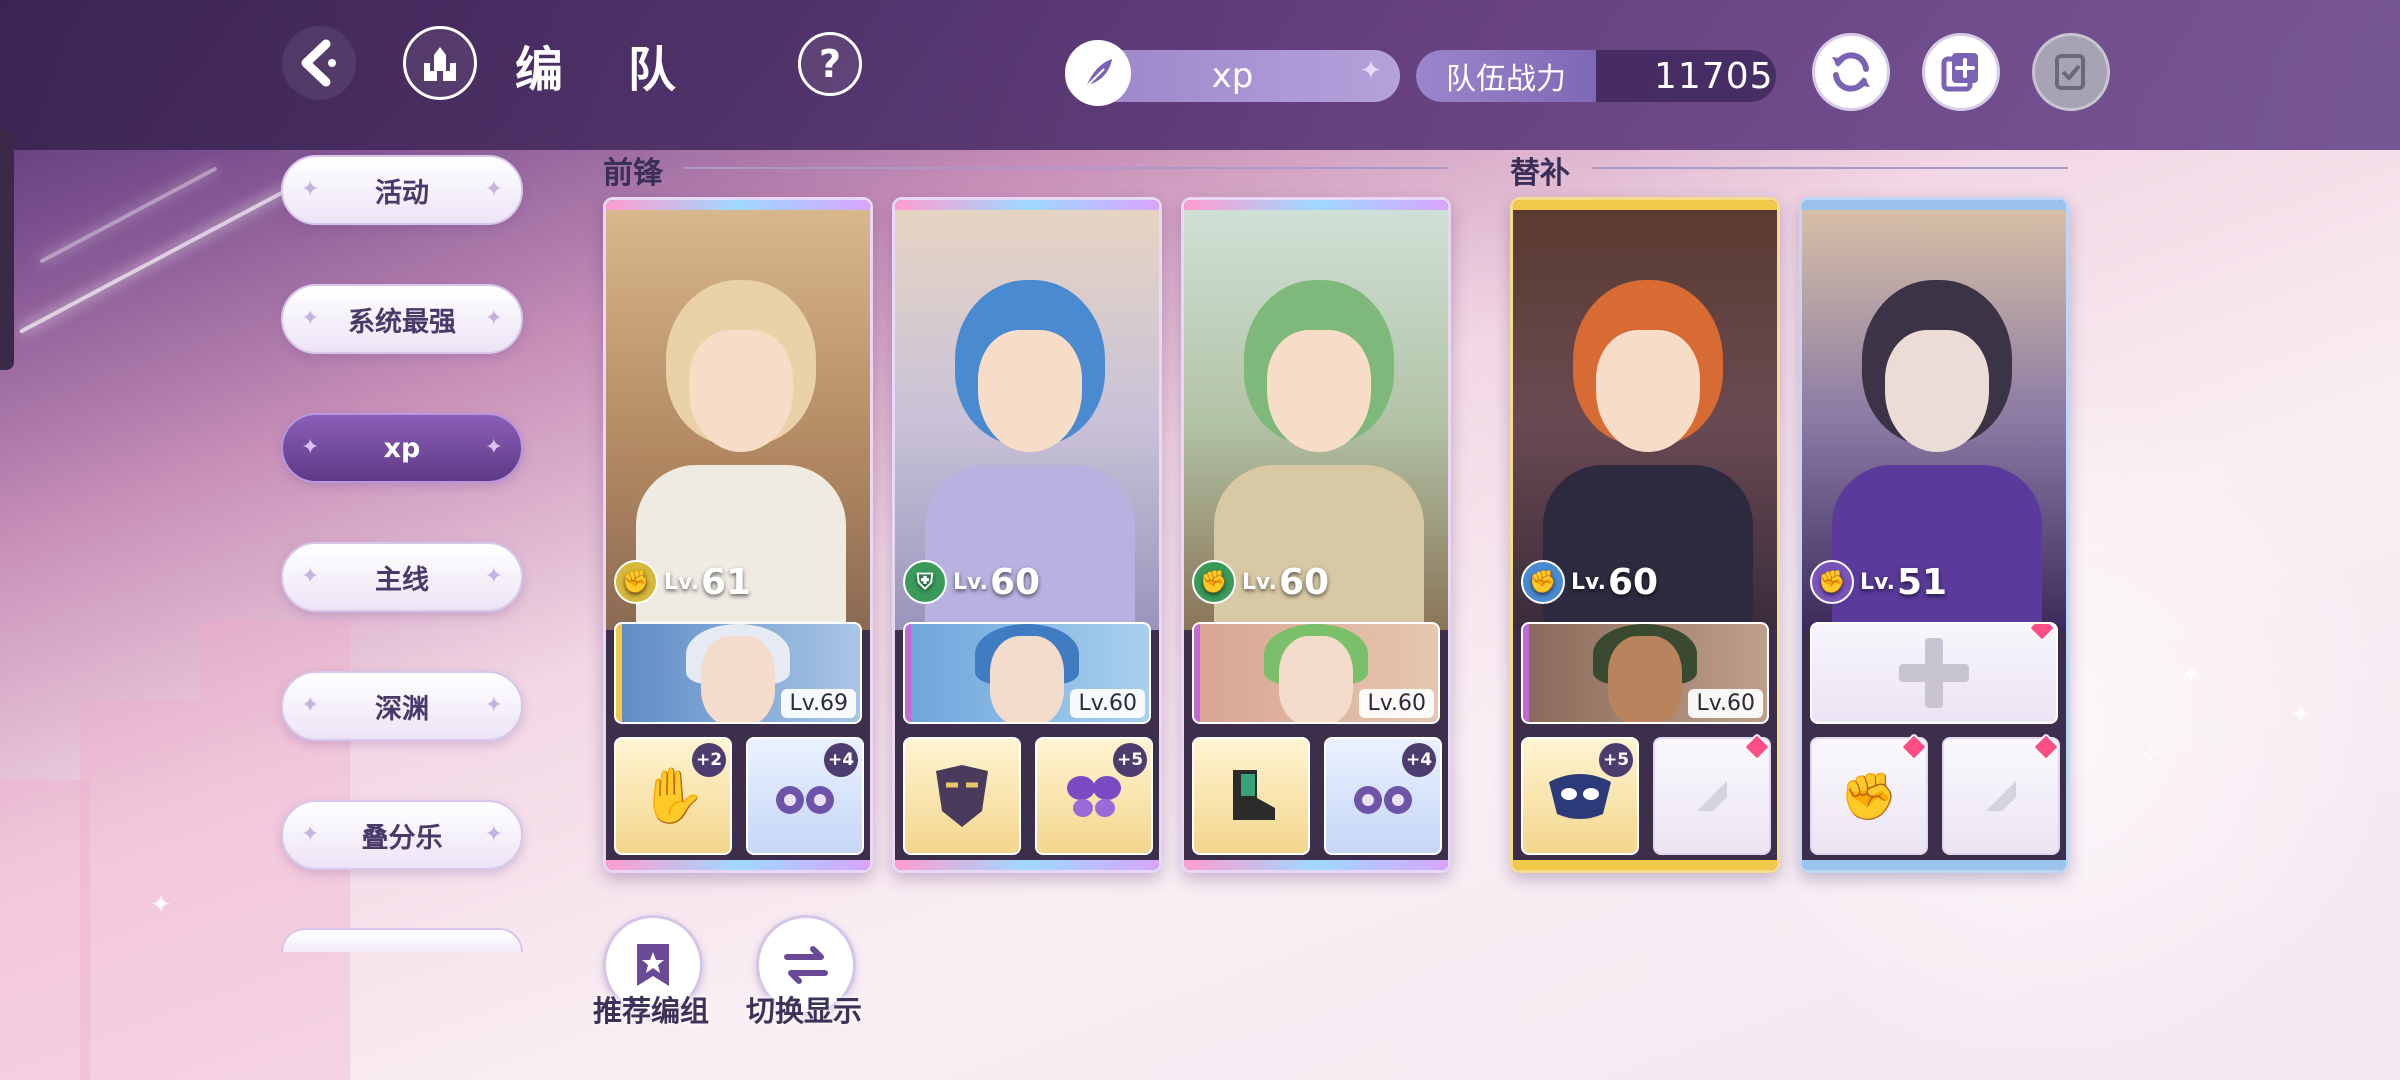 This screenshot has height=1080, width=2400. Describe the element at coordinates (1645, 535) in the screenshot. I see `character-card: ✊ Lv. 60 Lv.60 +5` at that location.